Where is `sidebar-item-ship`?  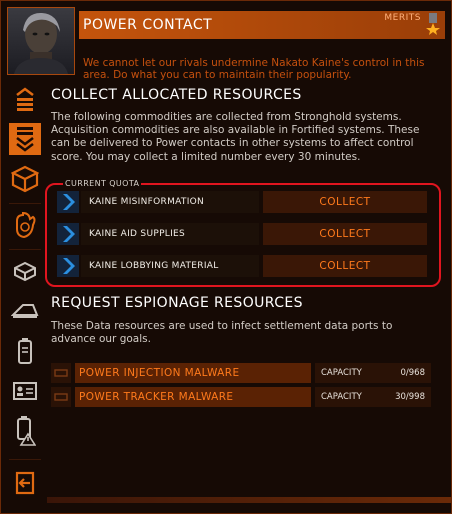 sidebar-item-ship is located at coordinates (25, 311).